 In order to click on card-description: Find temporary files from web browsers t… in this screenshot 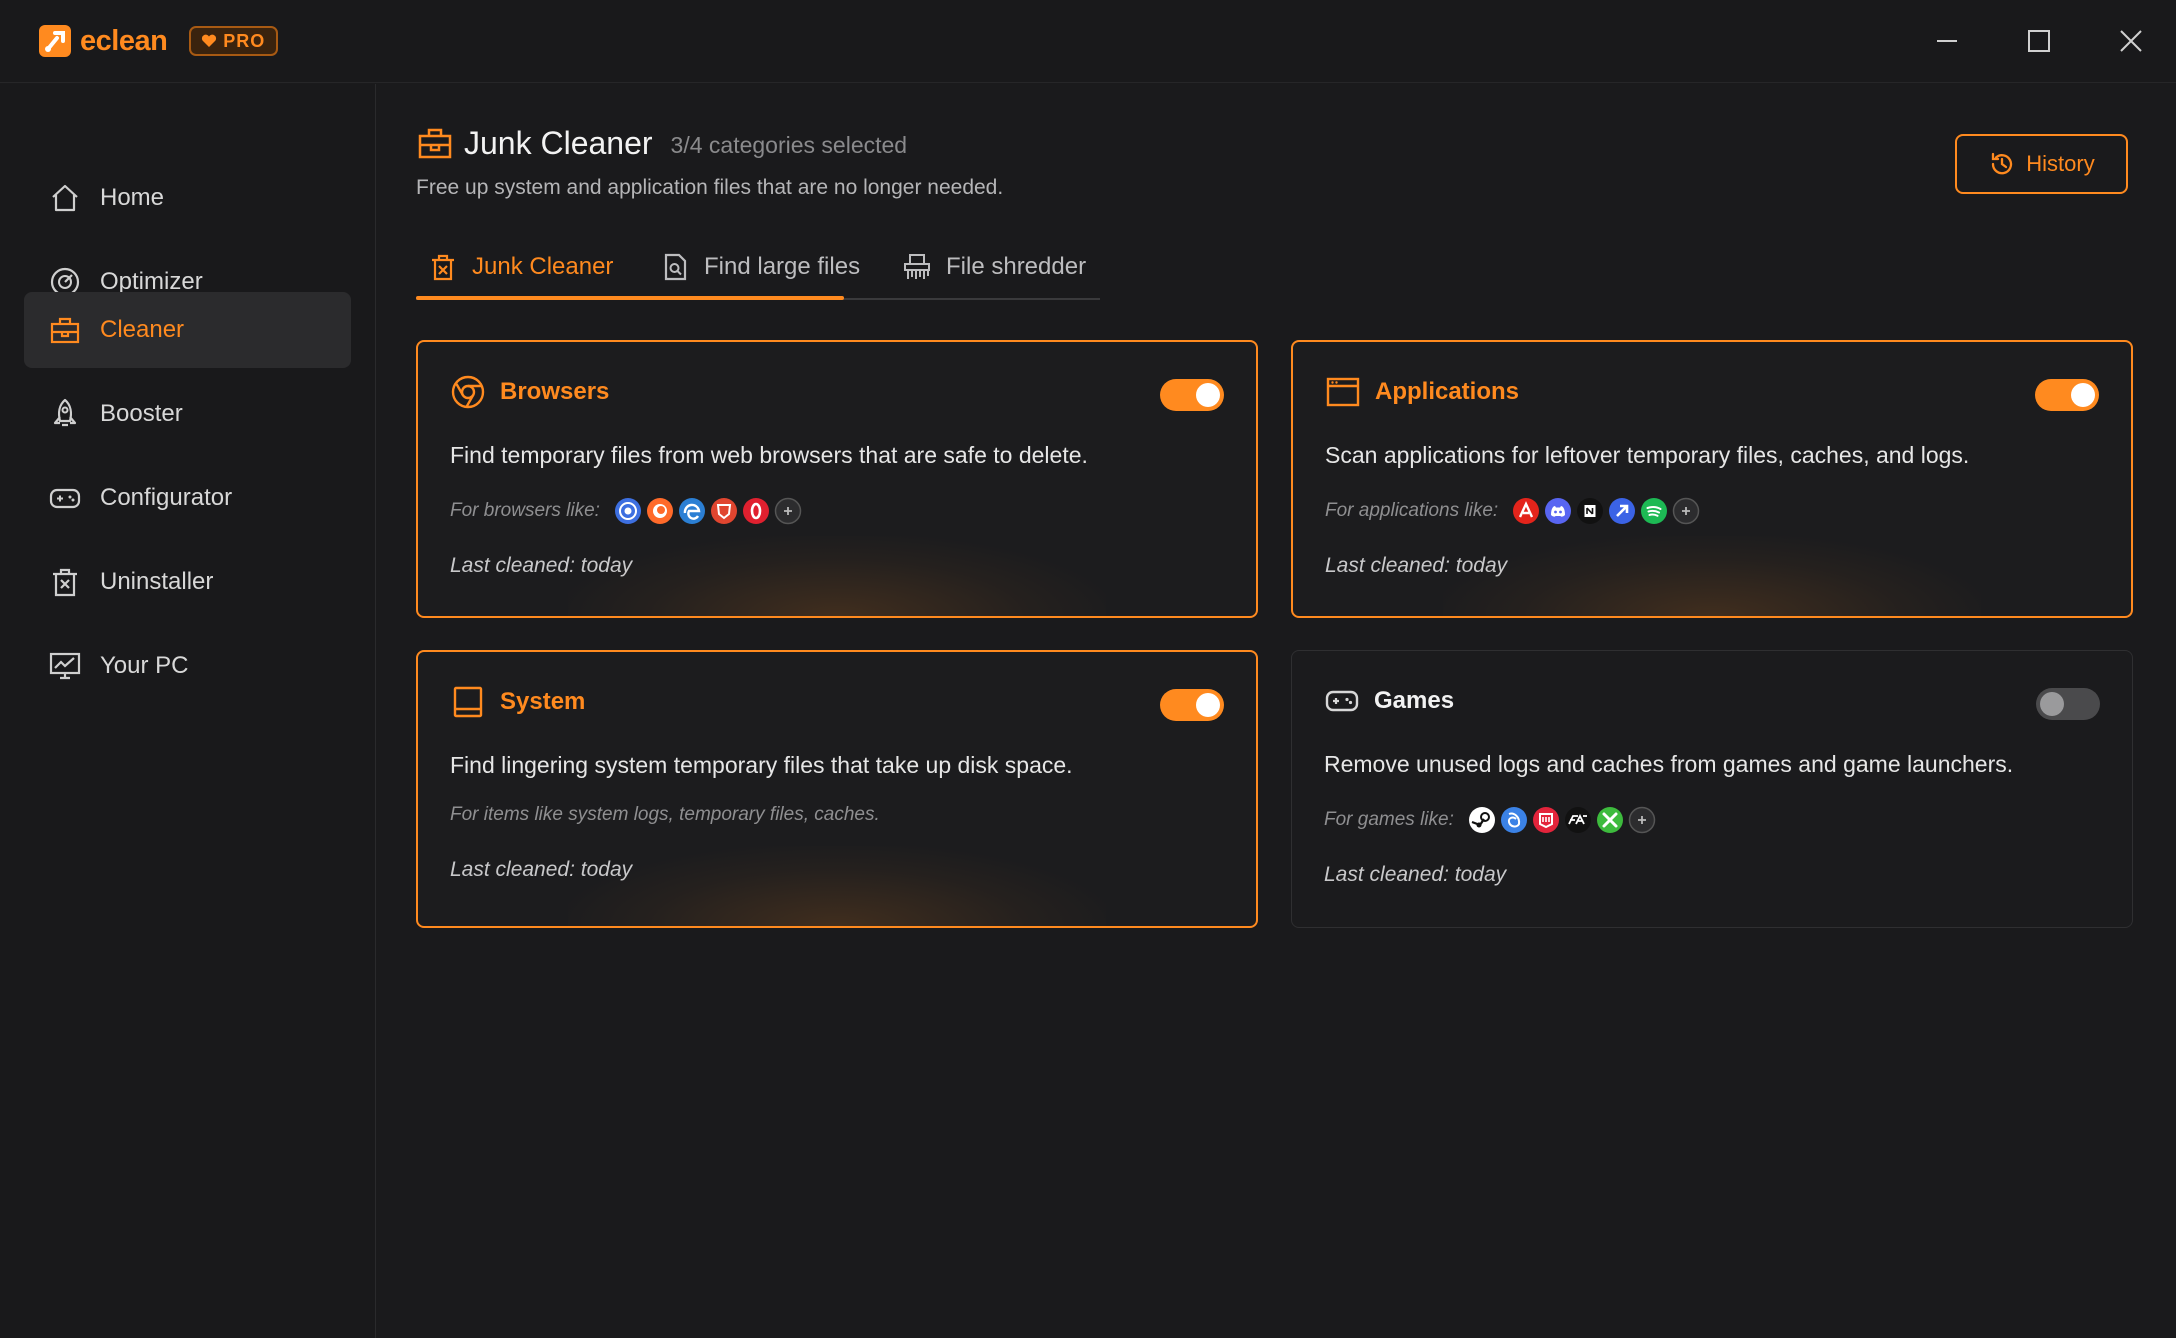, I will do `click(769, 455)`.